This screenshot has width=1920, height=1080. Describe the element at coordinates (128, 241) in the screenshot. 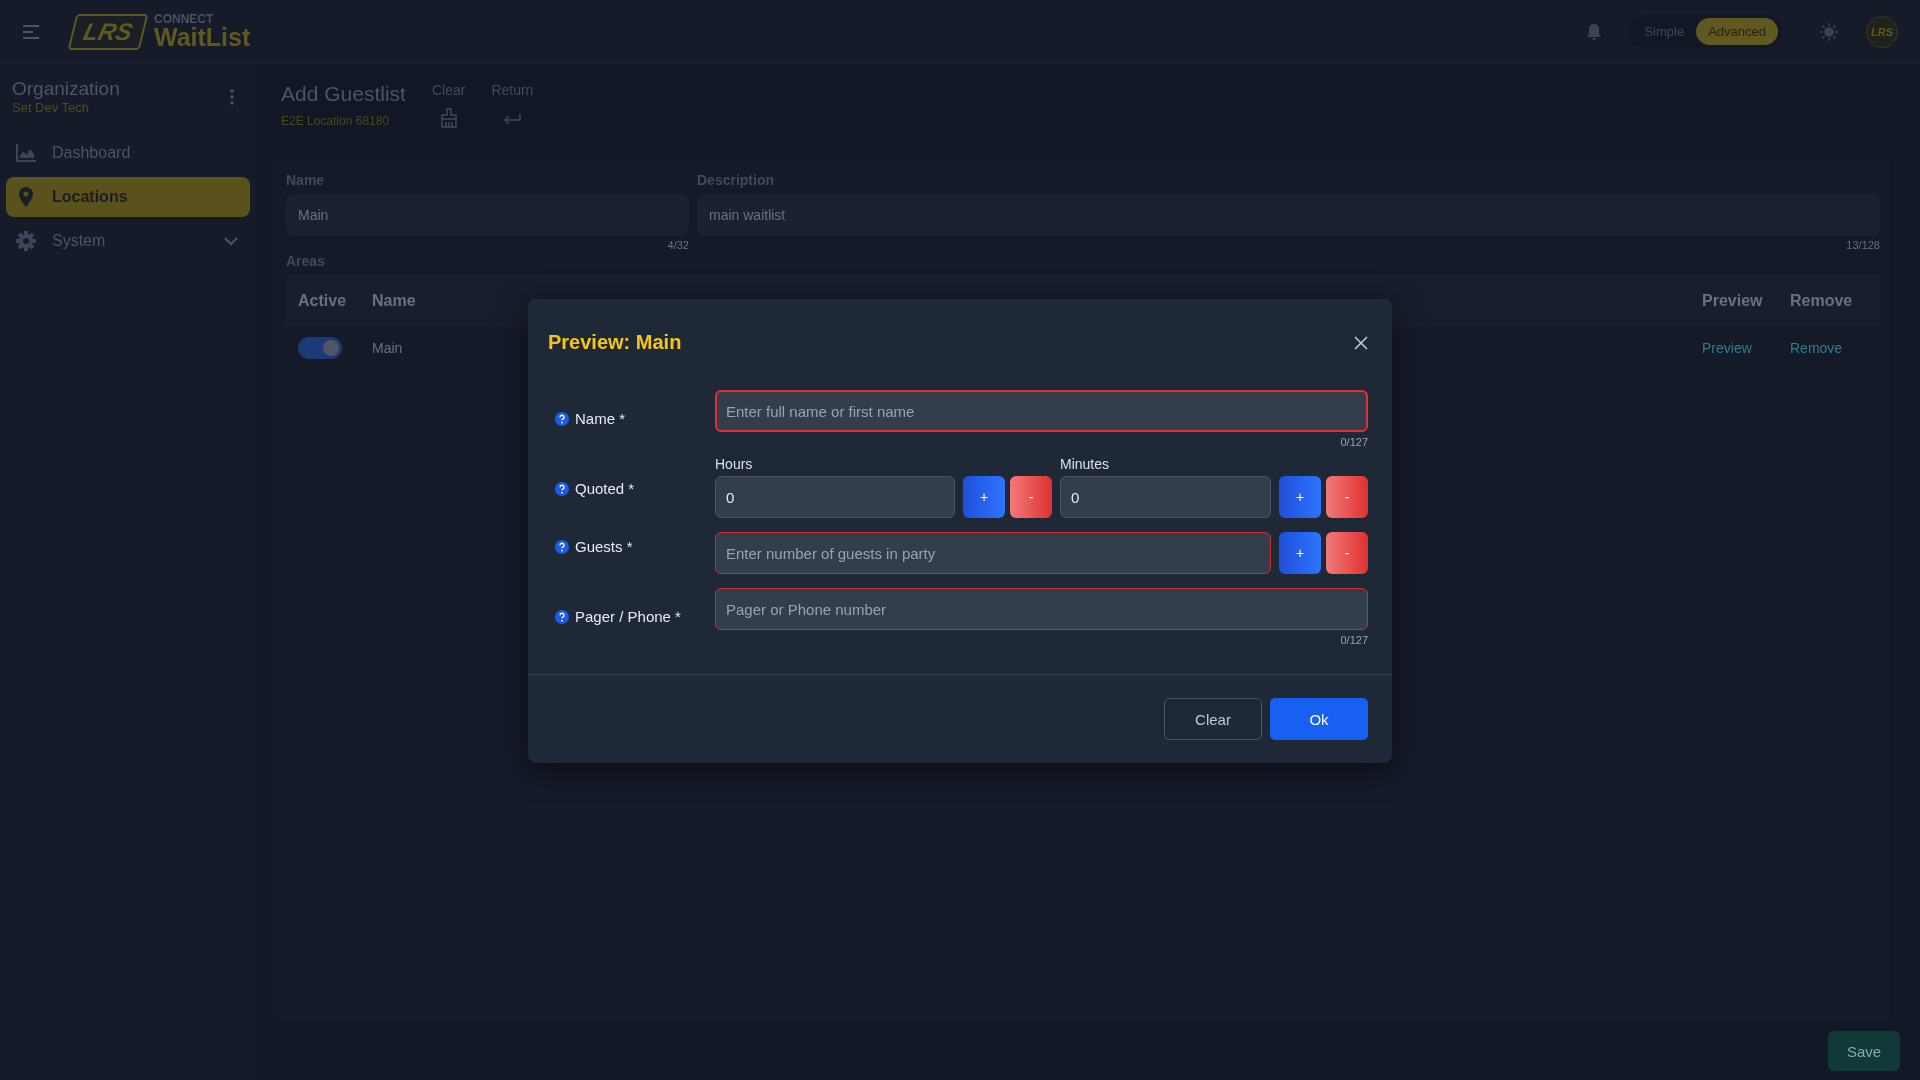

I see `nav-item: System` at that location.